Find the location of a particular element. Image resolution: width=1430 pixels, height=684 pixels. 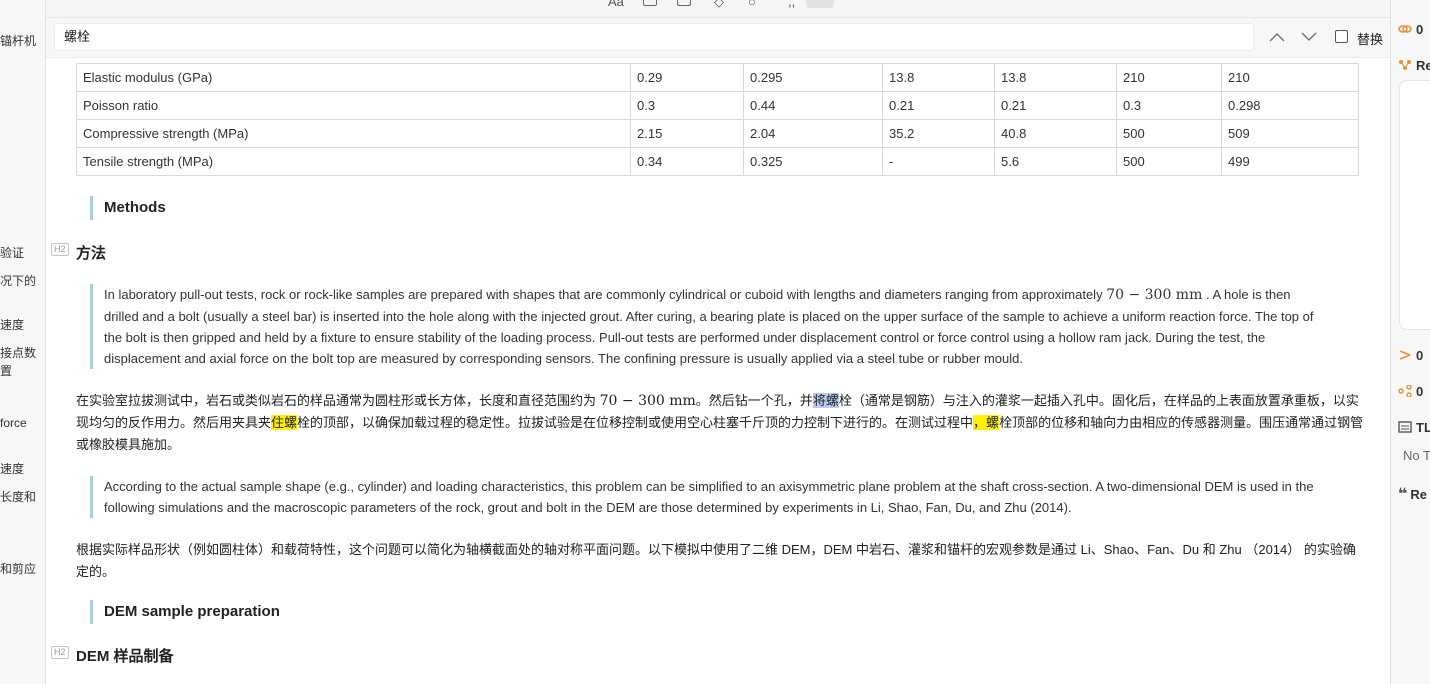

table-cell: 2.04 is located at coordinates (813, 133).